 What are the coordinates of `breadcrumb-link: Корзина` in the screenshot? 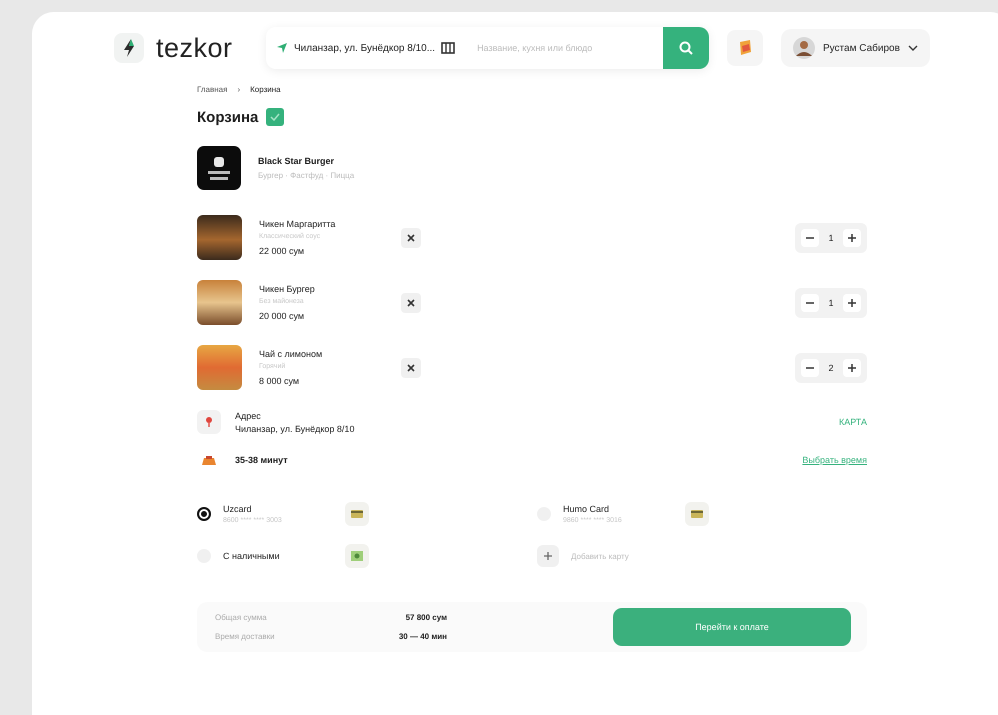 It's located at (265, 89).